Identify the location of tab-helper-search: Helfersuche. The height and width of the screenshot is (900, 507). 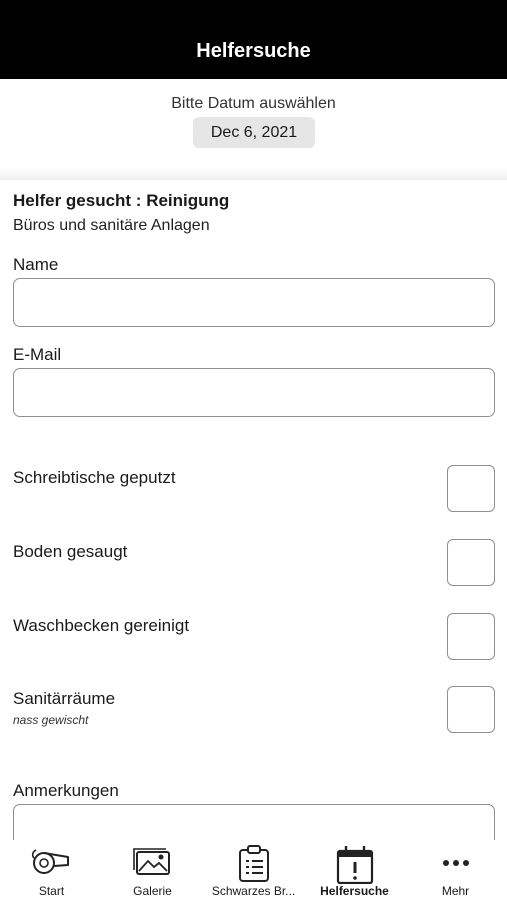
(354, 870).